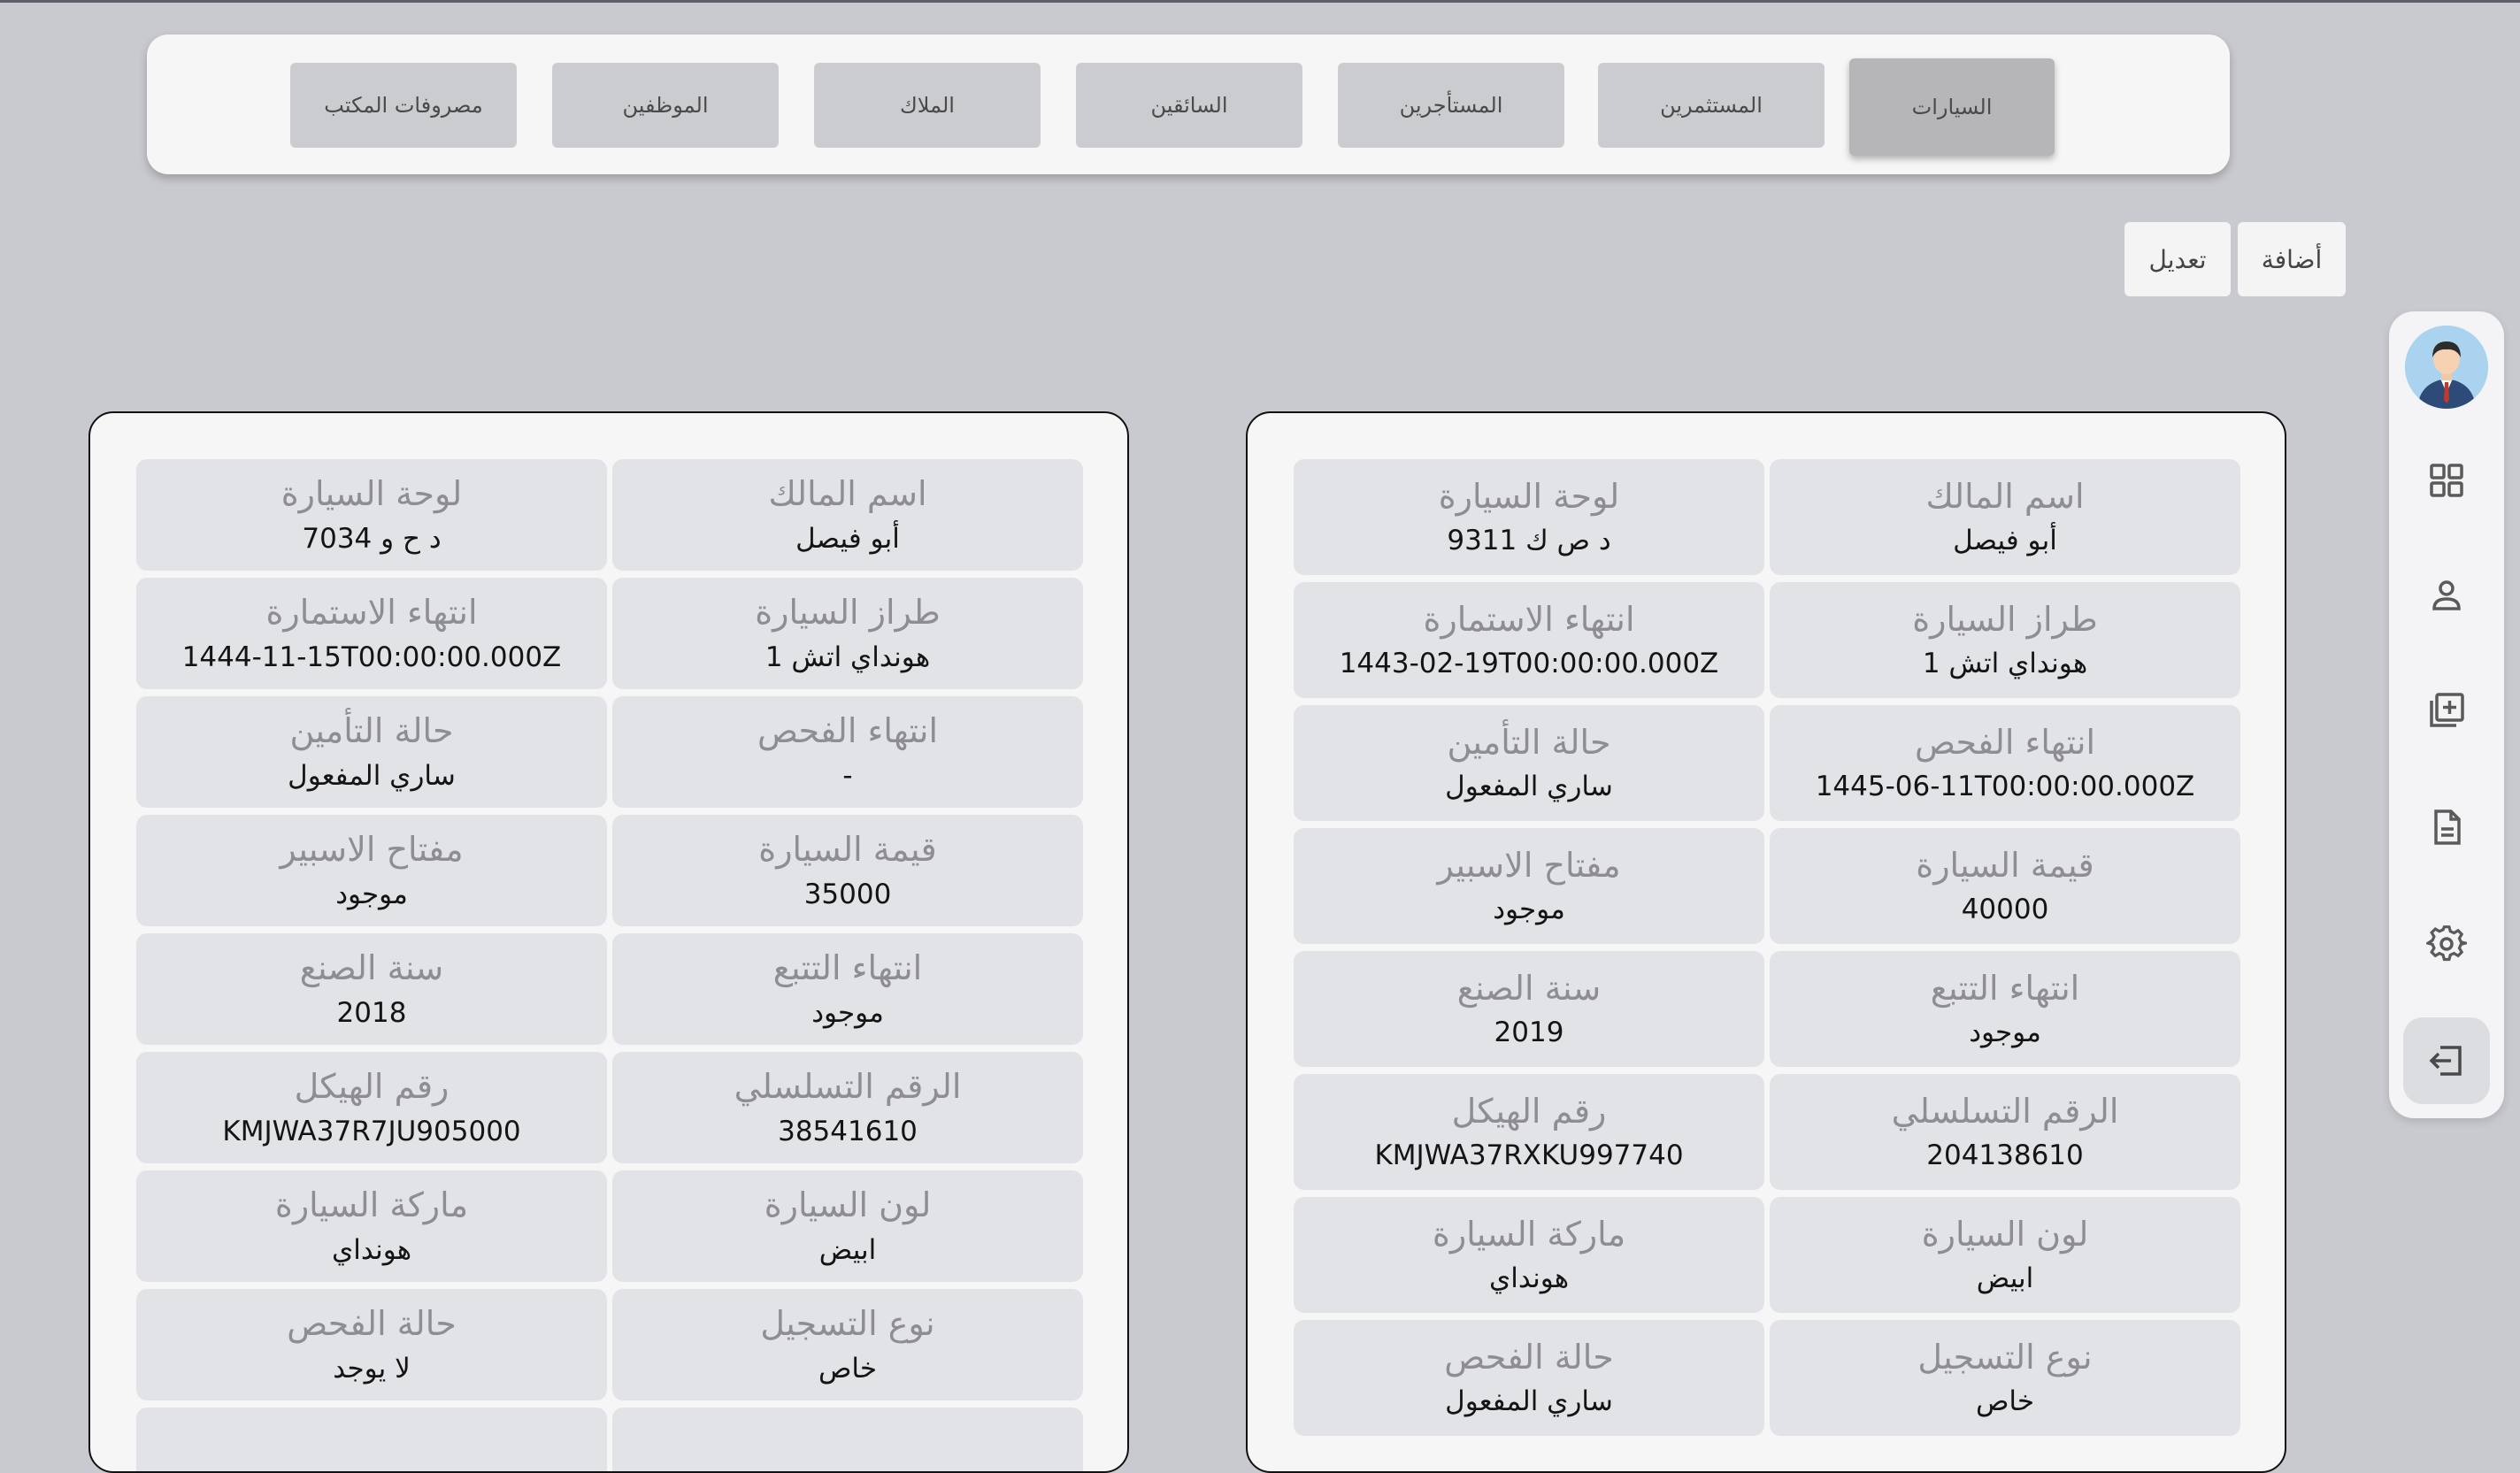  I want to click on field-car-value: قيمة السيارة 35000, so click(847, 870).